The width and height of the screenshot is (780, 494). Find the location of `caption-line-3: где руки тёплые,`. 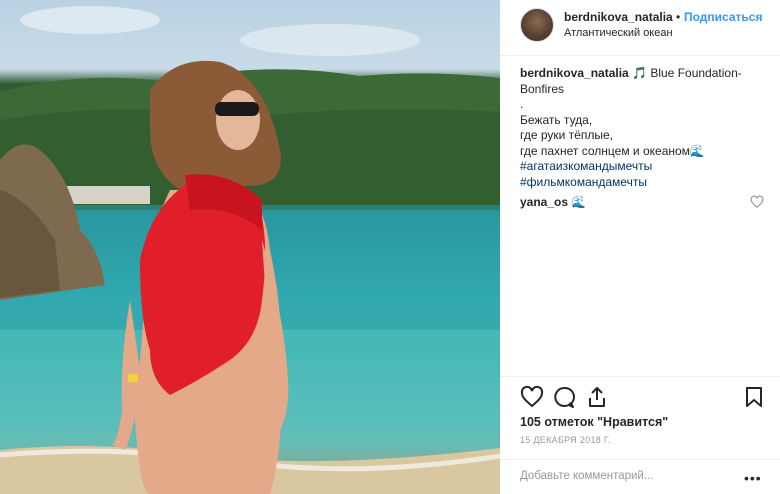

caption-line-3: где руки тёплые, is located at coordinates (566, 135).